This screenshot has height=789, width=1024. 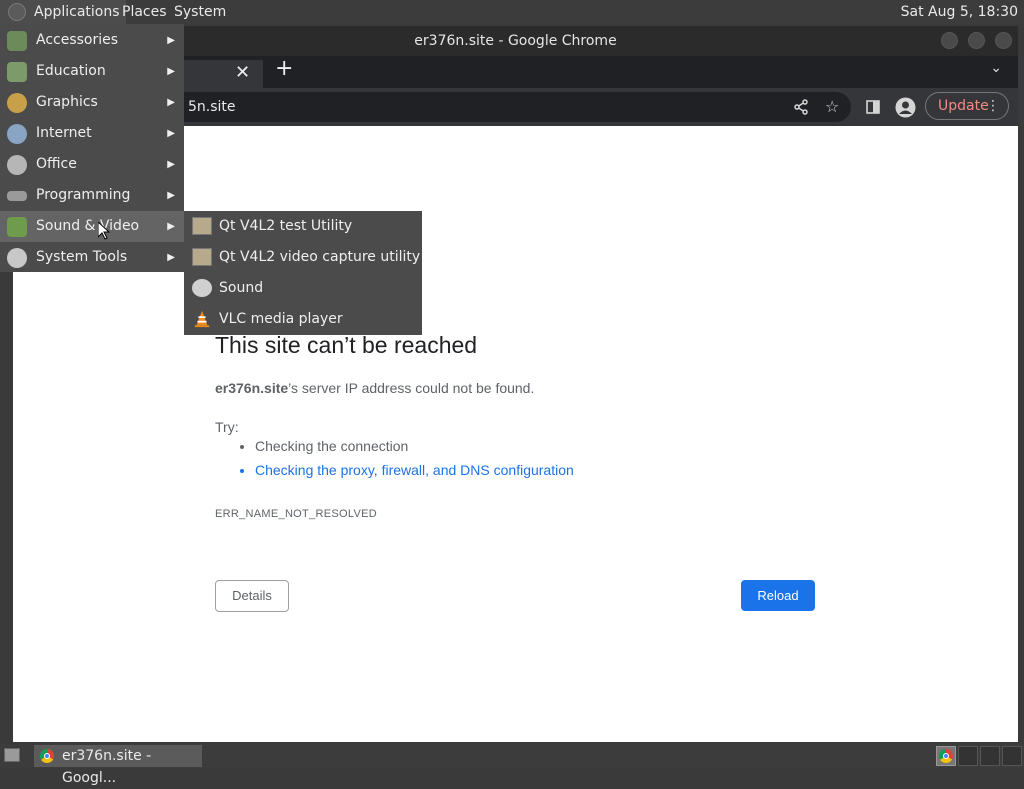 I want to click on menu-item-system-tools: System Tools ▶, so click(x=92, y=257).